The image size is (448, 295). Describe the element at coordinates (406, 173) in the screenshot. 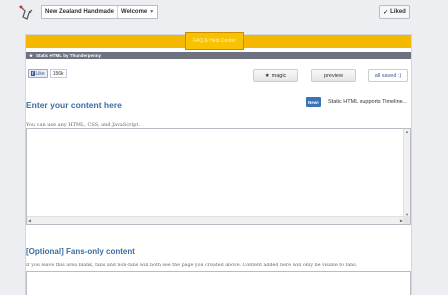

I see `vertical-scrollbar: ▲ ▼` at that location.